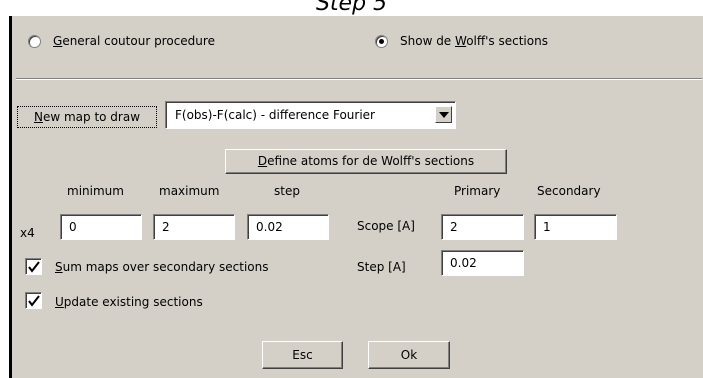  What do you see at coordinates (134, 41) in the screenshot?
I see `general-contour-label: General coutour procedure` at bounding box center [134, 41].